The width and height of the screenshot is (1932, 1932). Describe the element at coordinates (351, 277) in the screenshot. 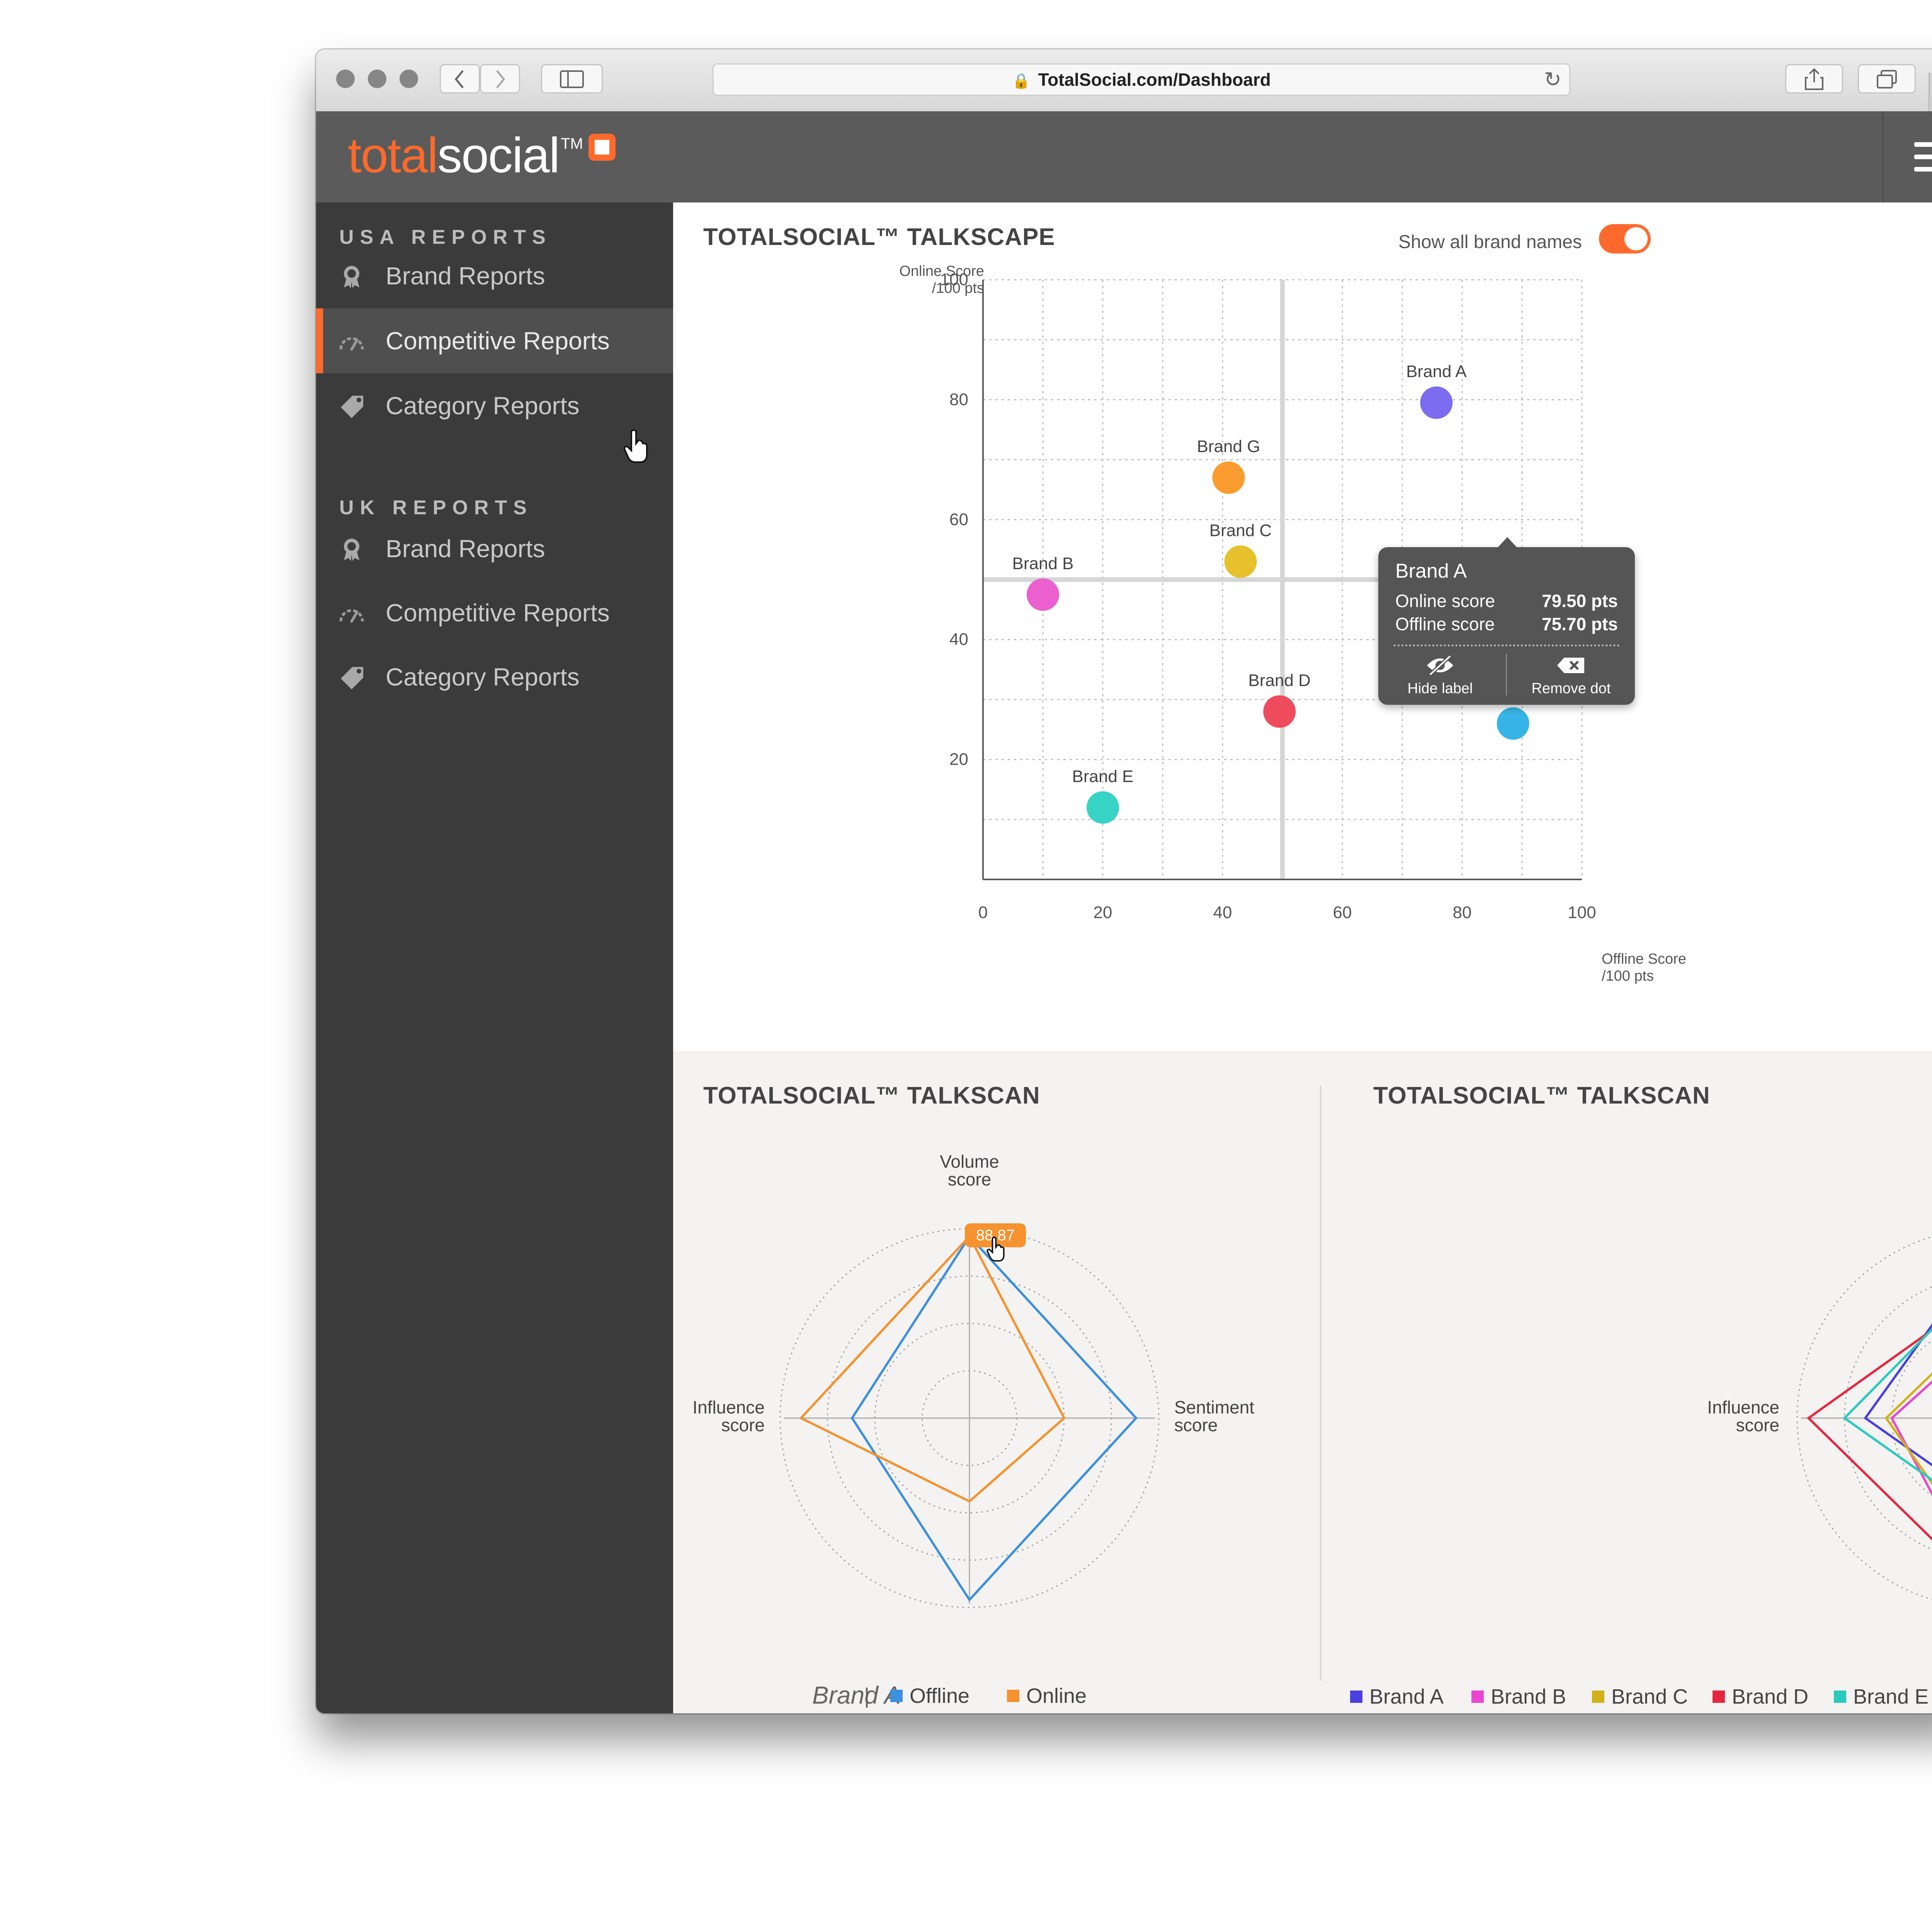

I see `award-icon` at that location.